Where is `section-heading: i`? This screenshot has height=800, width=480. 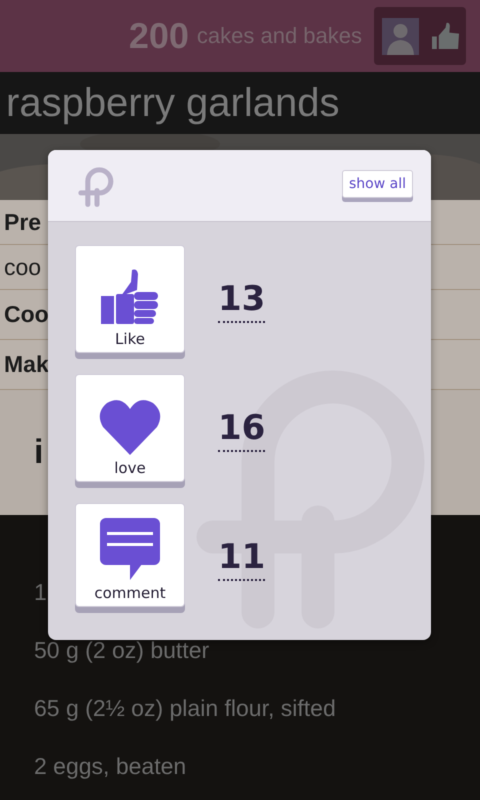 section-heading: i is located at coordinates (39, 452).